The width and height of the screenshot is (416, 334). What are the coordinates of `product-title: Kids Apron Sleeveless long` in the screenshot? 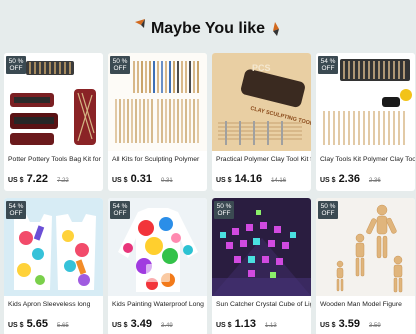 It's located at (53, 304).